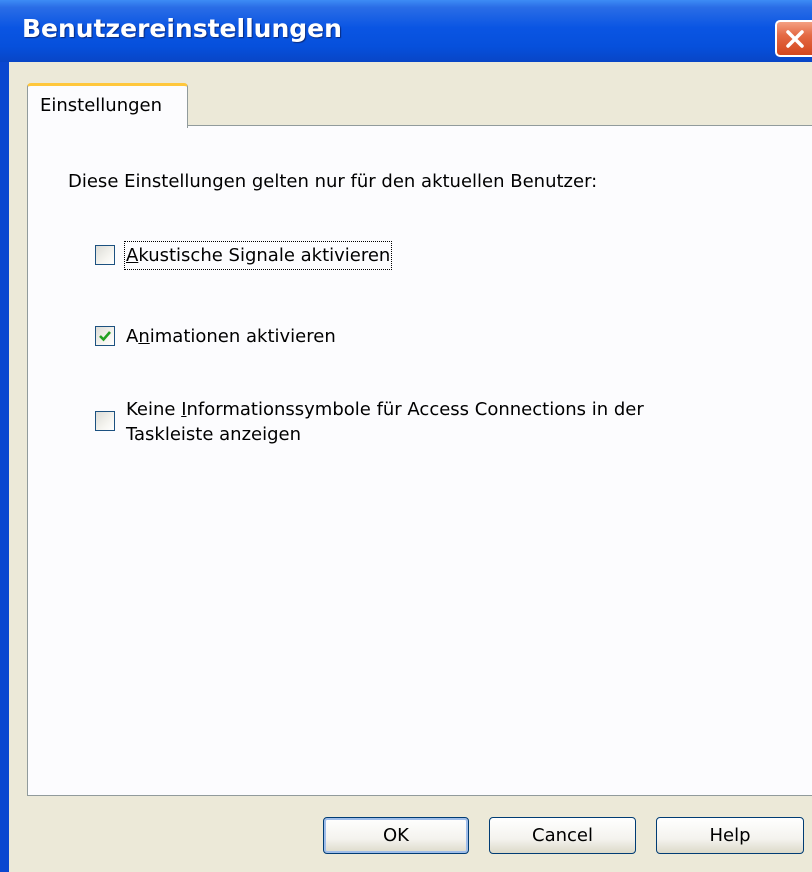 The width and height of the screenshot is (812, 872). I want to click on help-button: Help, so click(730, 835).